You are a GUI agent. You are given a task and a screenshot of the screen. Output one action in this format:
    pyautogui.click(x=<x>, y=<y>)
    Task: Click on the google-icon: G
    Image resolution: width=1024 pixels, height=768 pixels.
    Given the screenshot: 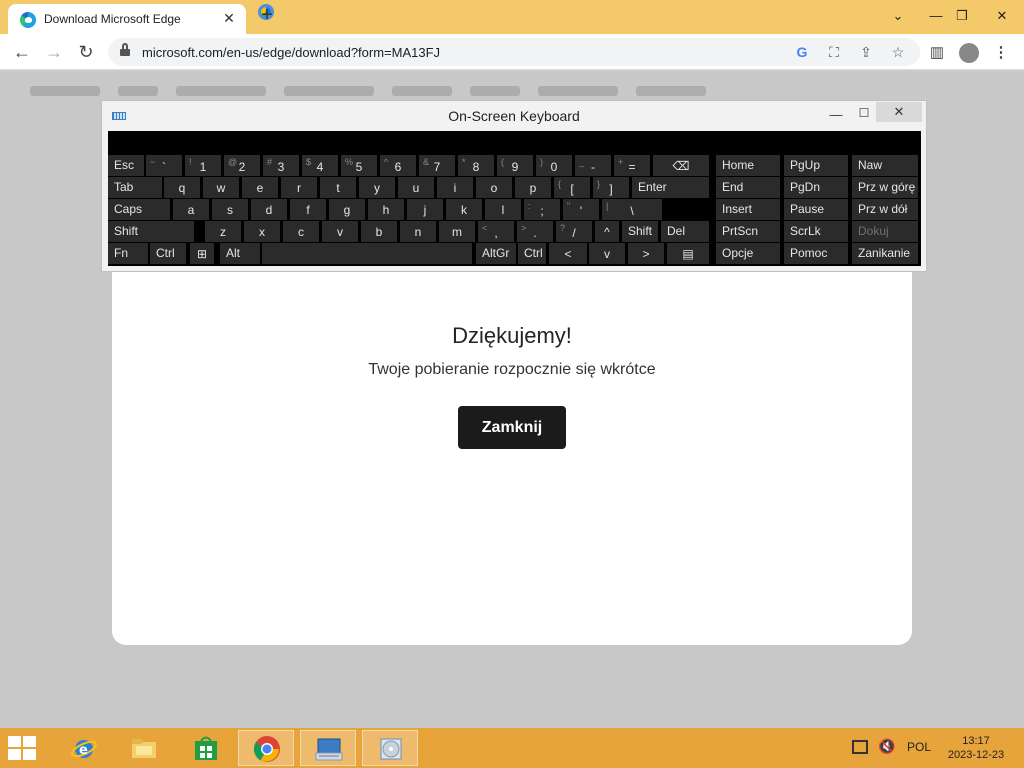 What is the action you would take?
    pyautogui.click(x=802, y=52)
    